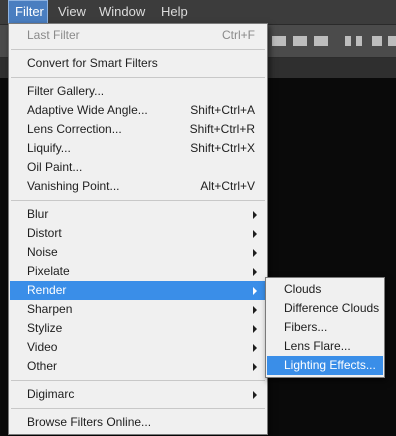 Image resolution: width=396 pixels, height=436 pixels. I want to click on align-right-icon, so click(321, 41).